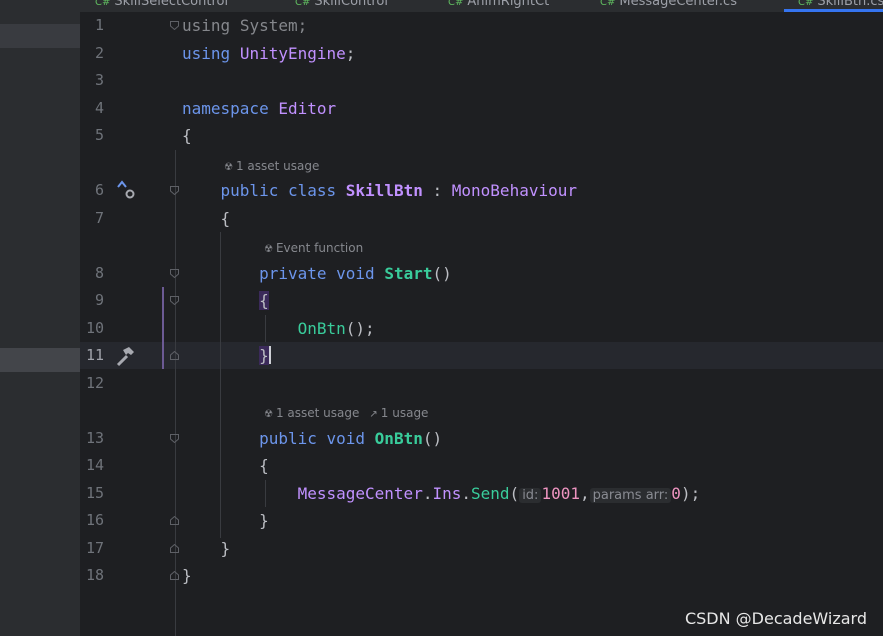 The width and height of the screenshot is (883, 636). What do you see at coordinates (775, 618) in the screenshot?
I see `watermark: CSDN @DecadeWizard` at bounding box center [775, 618].